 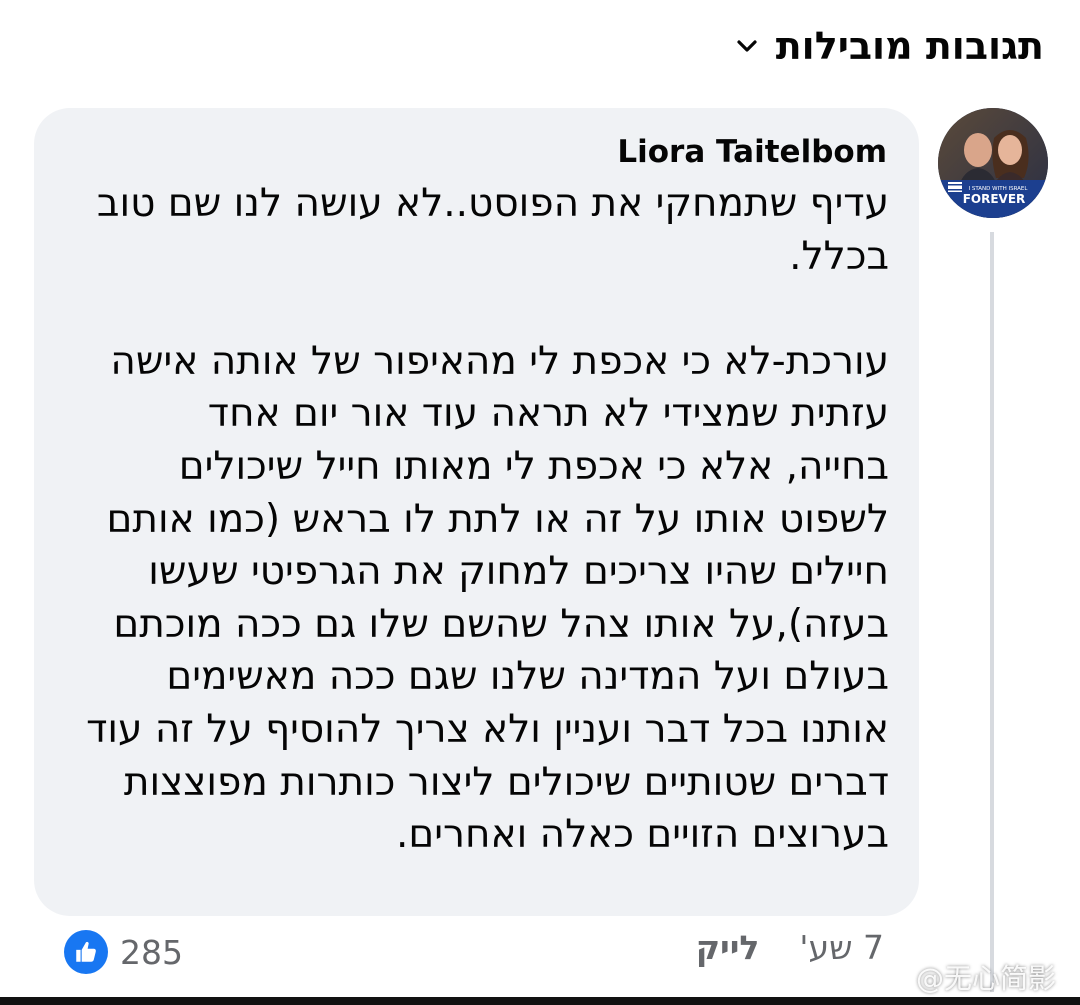 What do you see at coordinates (475, 152) in the screenshot?
I see `comment-author: Liora Taitelbom` at bounding box center [475, 152].